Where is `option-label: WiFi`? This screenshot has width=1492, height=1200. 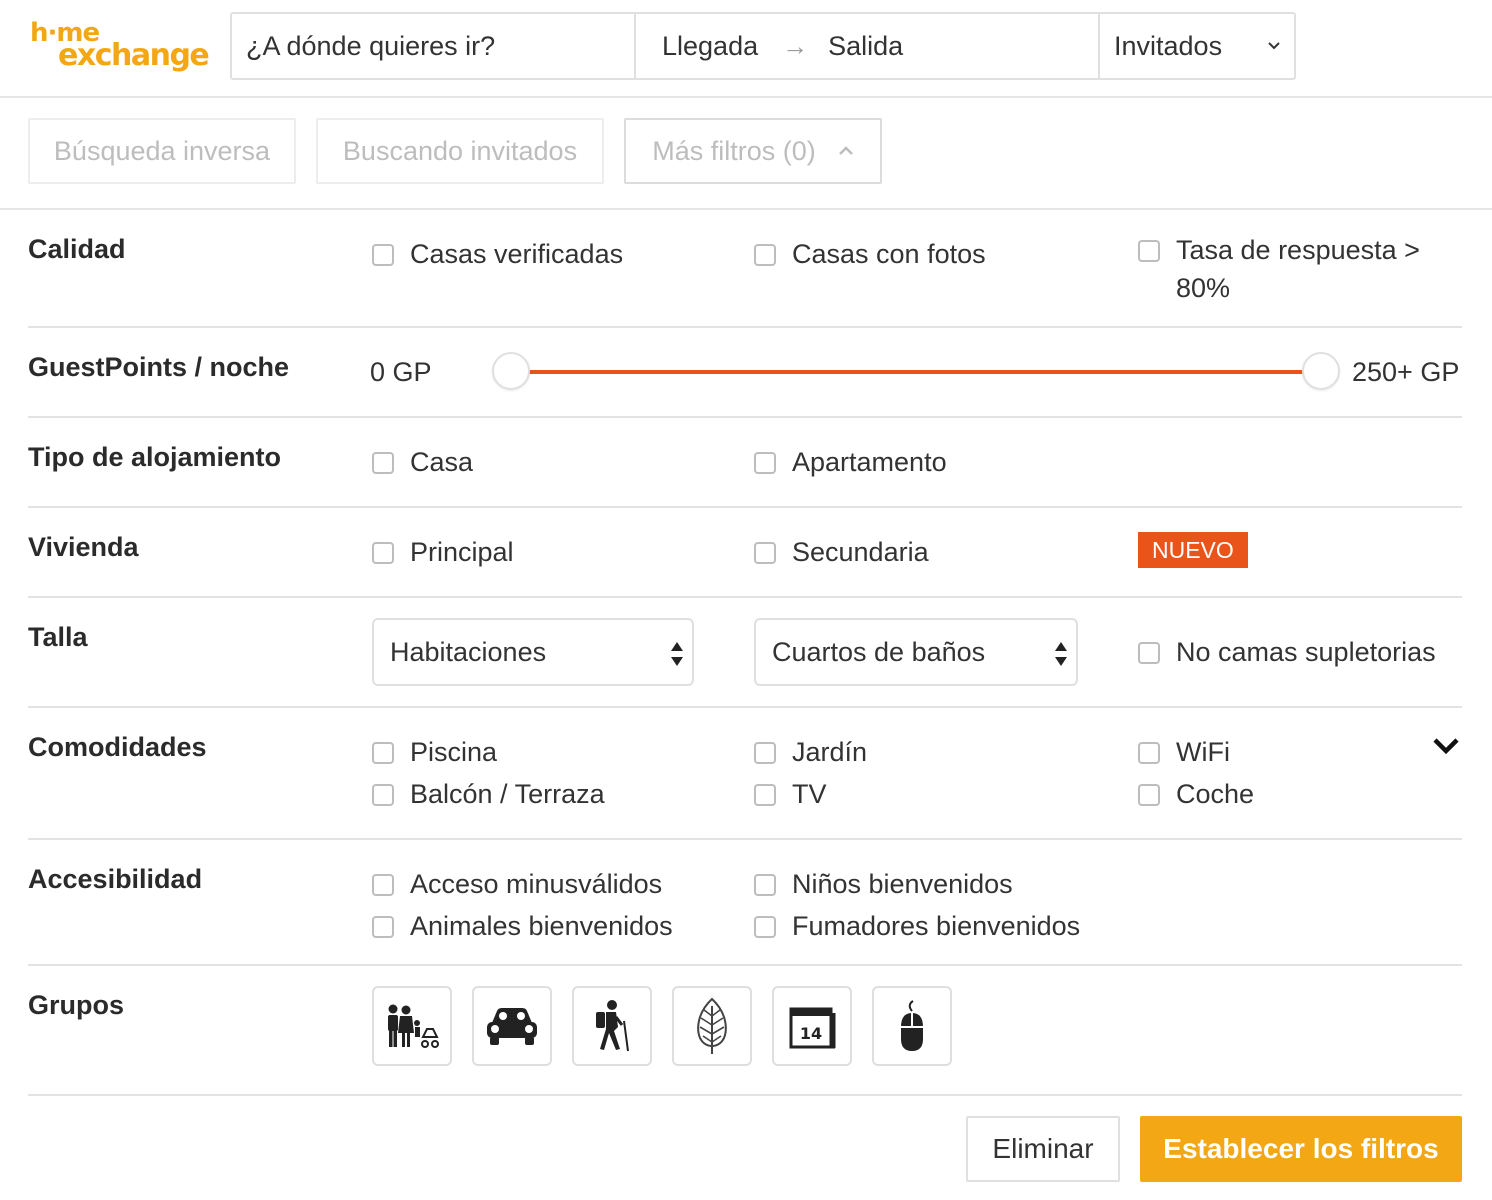
option-label: WiFi is located at coordinates (1203, 752).